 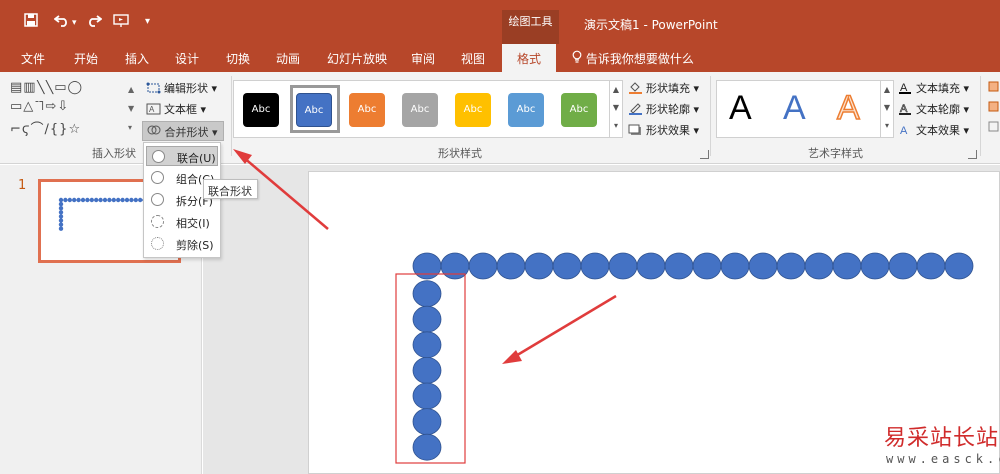 I want to click on menu-item-union: 联合(U), so click(x=182, y=156).